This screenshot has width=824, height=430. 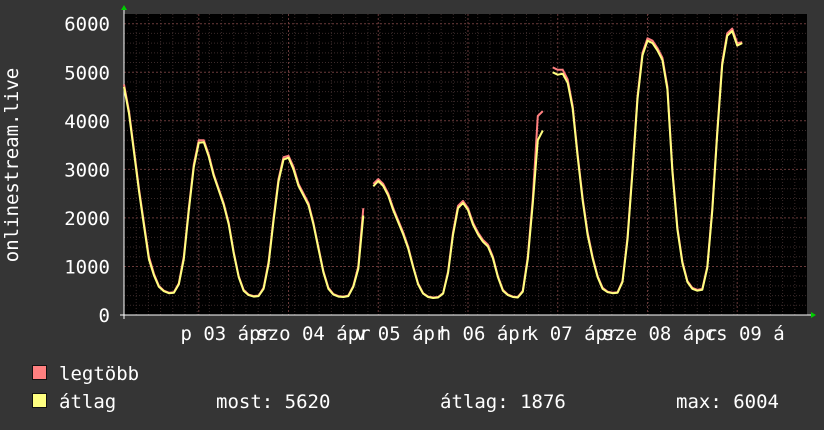 What do you see at coordinates (813, 315) in the screenshot?
I see `x-axis-arrow` at bounding box center [813, 315].